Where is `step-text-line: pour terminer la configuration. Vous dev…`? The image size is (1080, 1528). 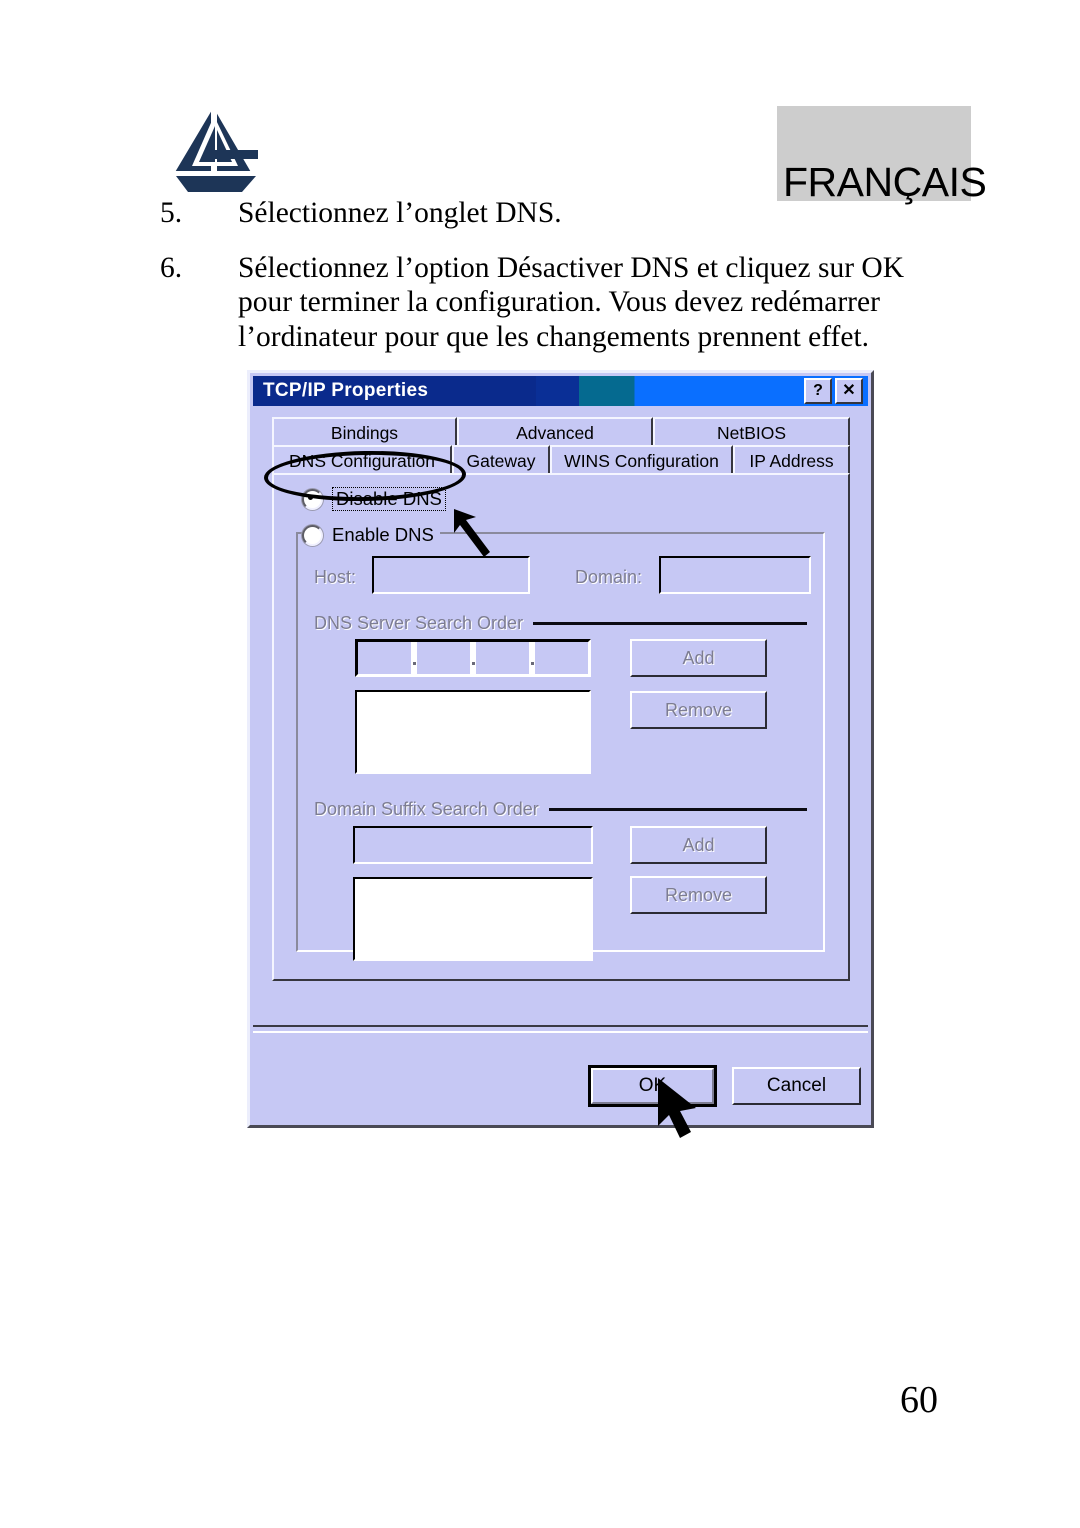 step-text-line: pour terminer la configuration. Vous dev… is located at coordinates (559, 302).